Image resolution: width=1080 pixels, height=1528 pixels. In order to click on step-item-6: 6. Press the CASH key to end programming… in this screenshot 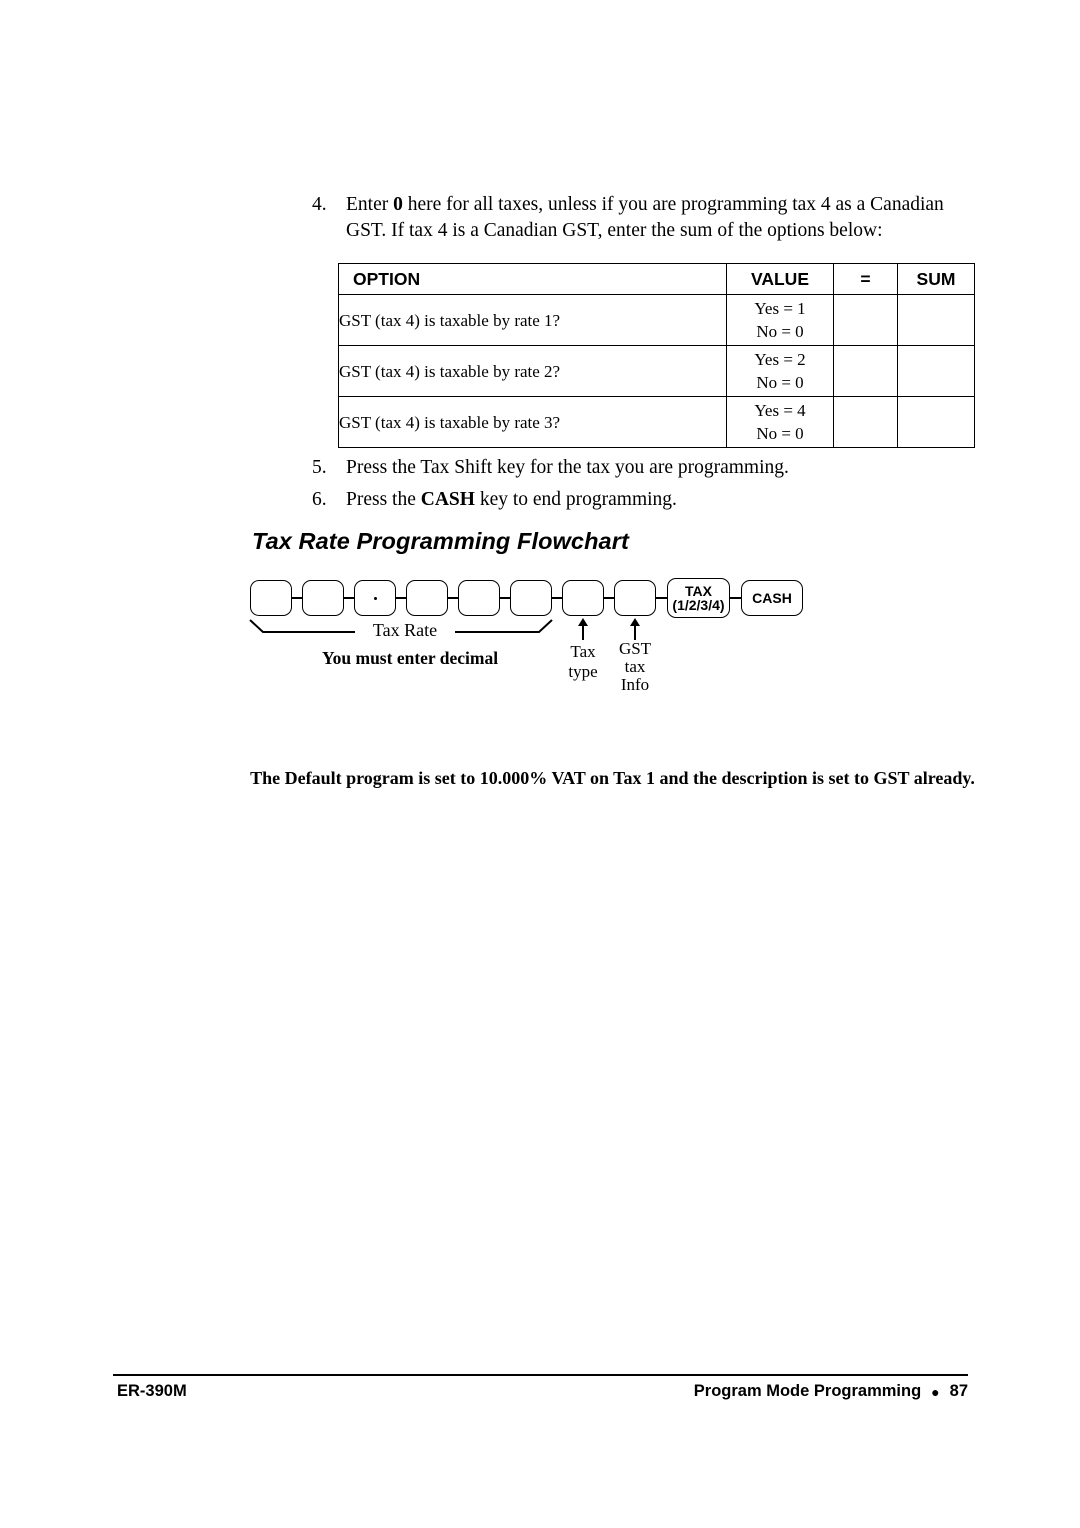, I will do `click(642, 500)`.